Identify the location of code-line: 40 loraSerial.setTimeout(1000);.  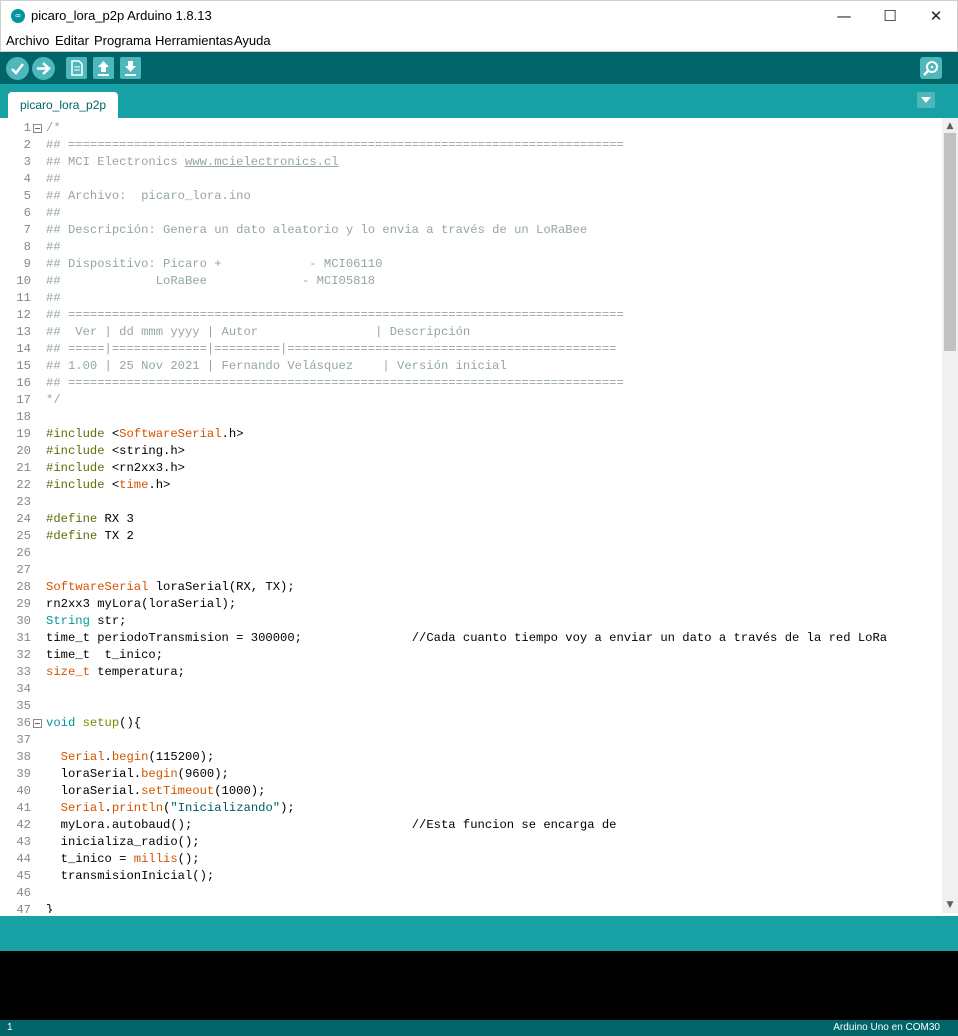
(471, 791).